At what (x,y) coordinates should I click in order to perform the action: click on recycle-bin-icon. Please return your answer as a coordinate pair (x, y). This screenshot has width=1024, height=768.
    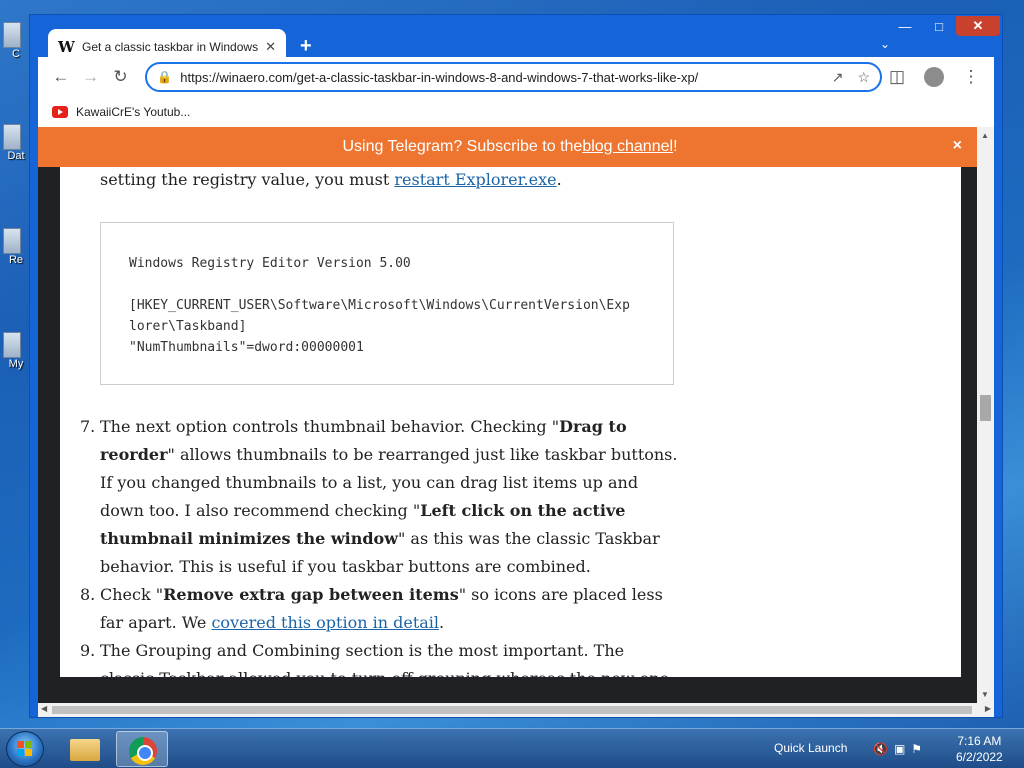
    Looking at the image, I should click on (12, 241).